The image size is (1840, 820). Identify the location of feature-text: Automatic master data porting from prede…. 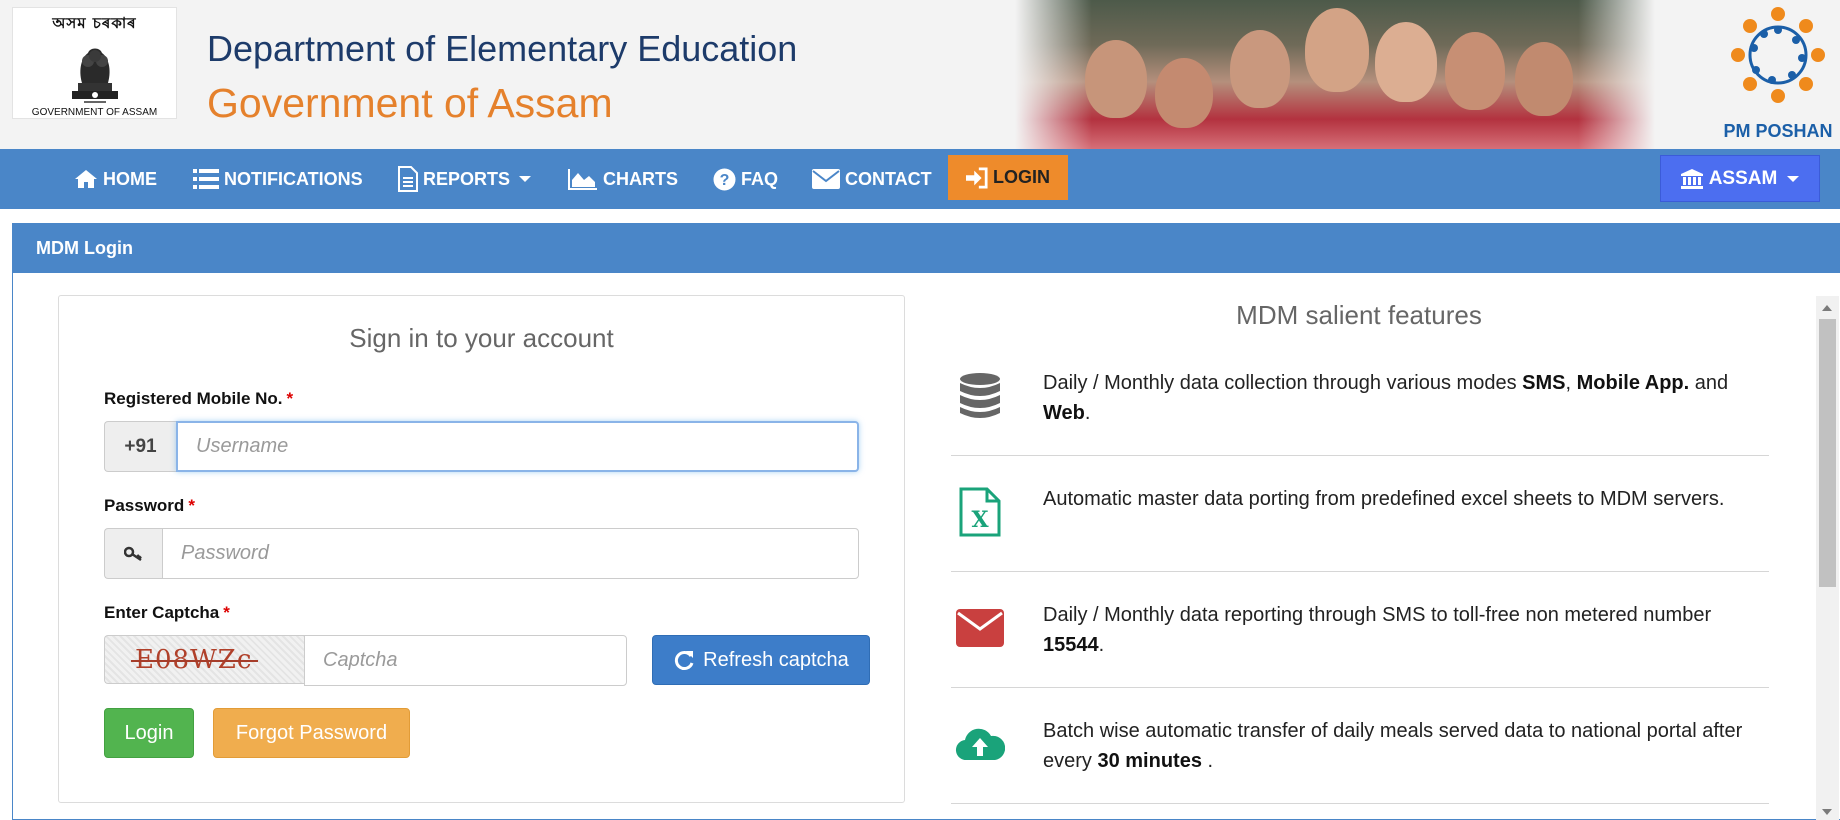
(1384, 499).